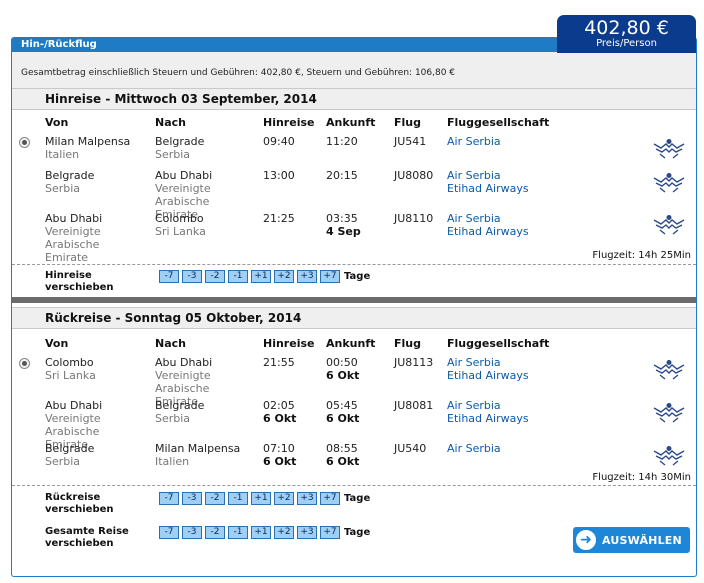 The width and height of the screenshot is (704, 583). What do you see at coordinates (342, 141) in the screenshot?
I see `arr-time: 11:20` at bounding box center [342, 141].